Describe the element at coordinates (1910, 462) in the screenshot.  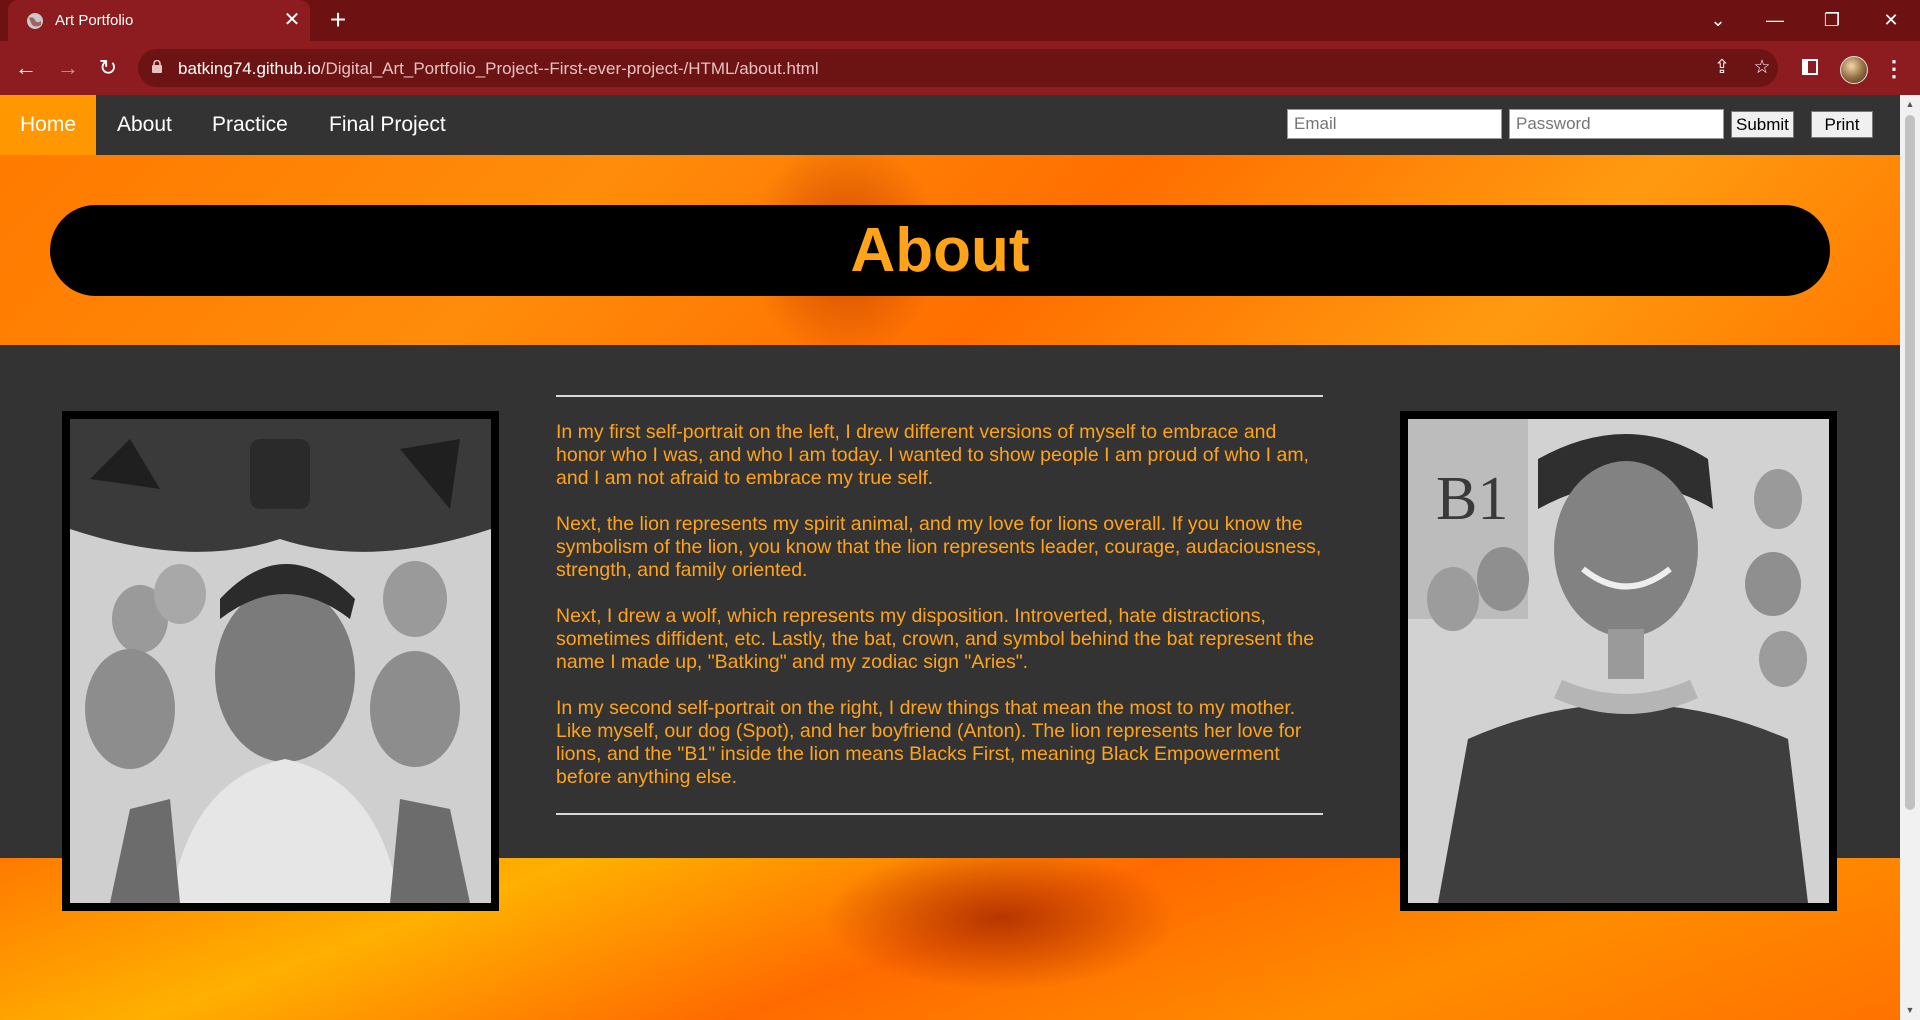
I see `scrollbar-thumb` at that location.